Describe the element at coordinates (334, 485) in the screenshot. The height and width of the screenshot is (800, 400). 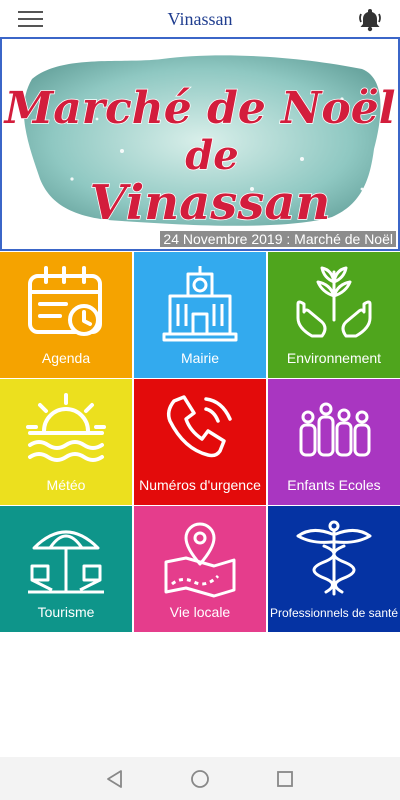
I see `tile-label: Enfants Ecoles` at that location.